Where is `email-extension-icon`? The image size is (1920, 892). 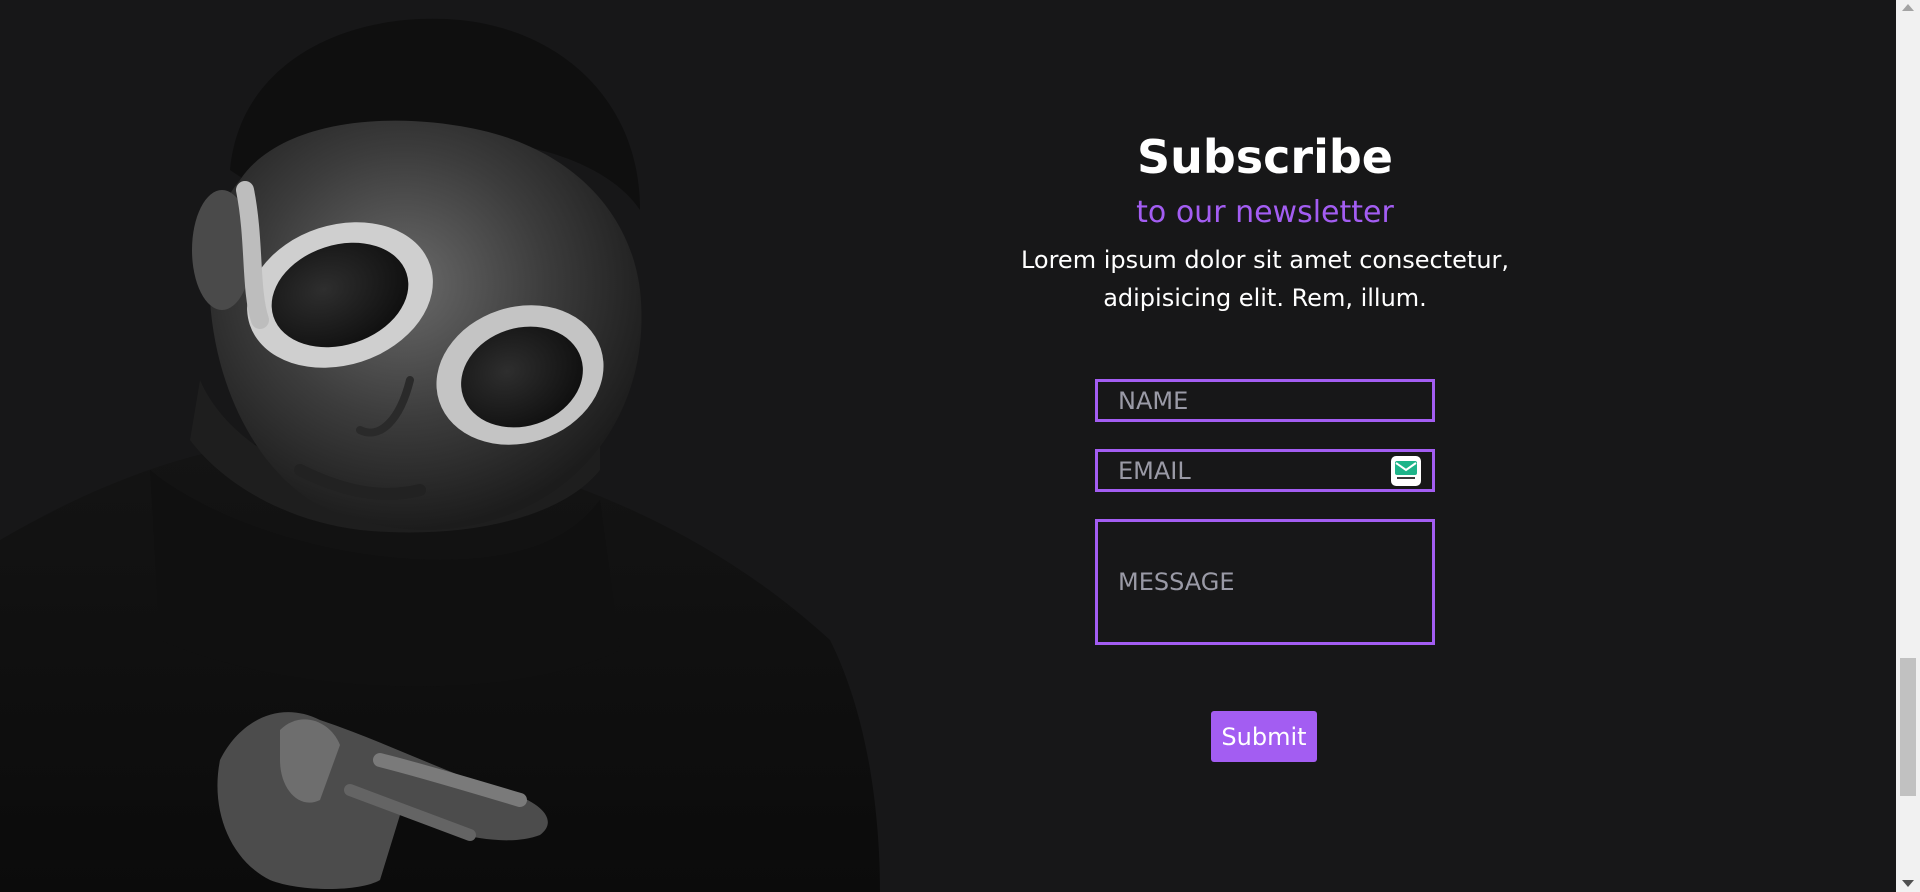 email-extension-icon is located at coordinates (1406, 471).